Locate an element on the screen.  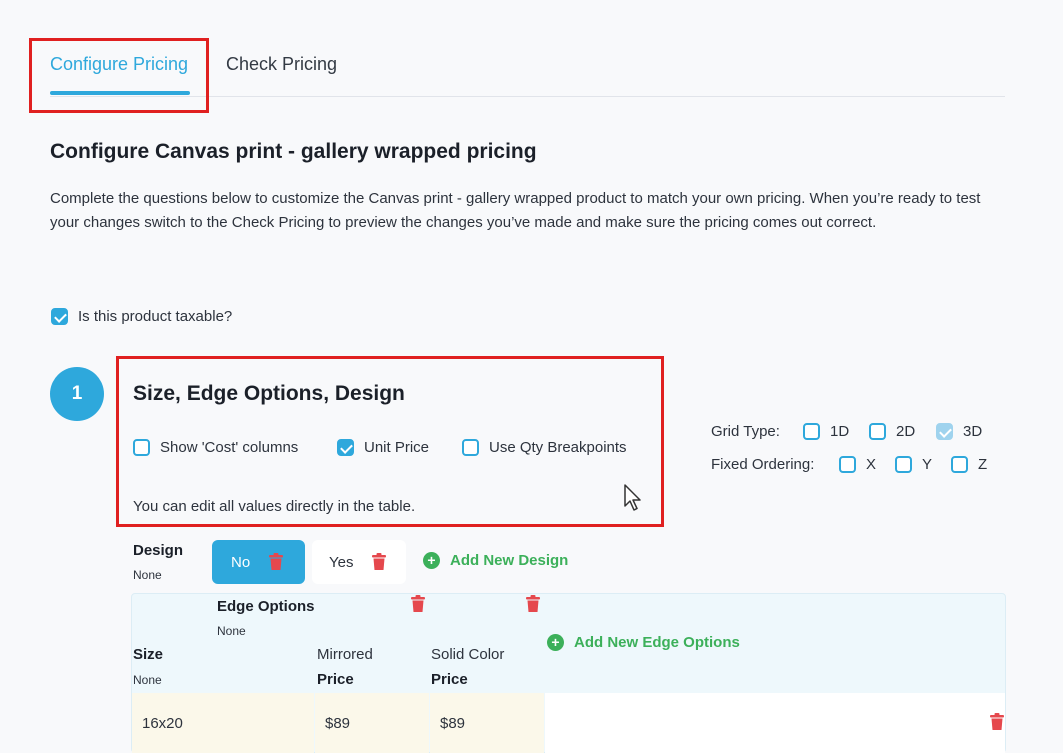
qty-breakpoints-checkbox is located at coordinates (470, 447).